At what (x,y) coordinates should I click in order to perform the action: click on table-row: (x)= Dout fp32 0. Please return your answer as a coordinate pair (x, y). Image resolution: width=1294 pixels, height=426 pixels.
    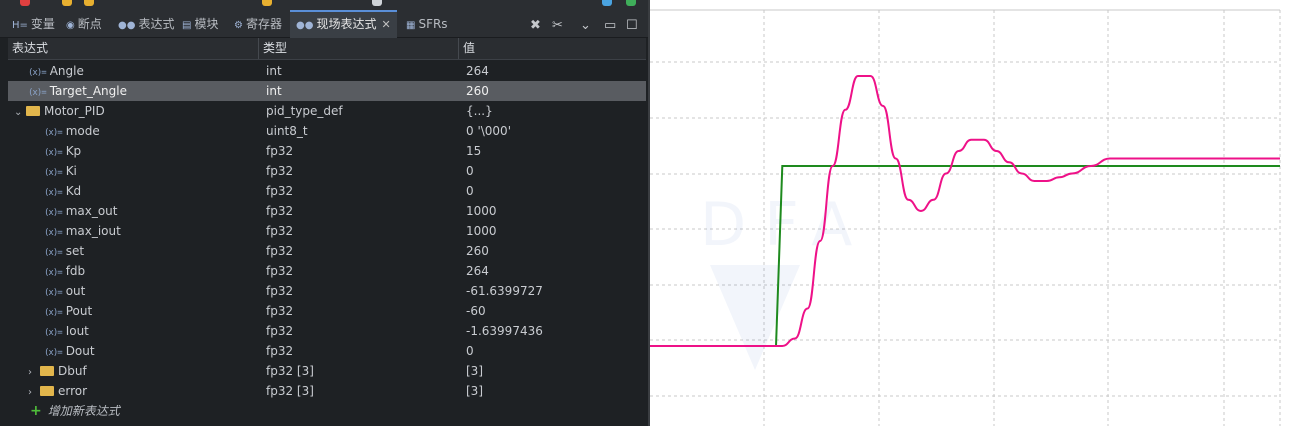
    Looking at the image, I should click on (327, 351).